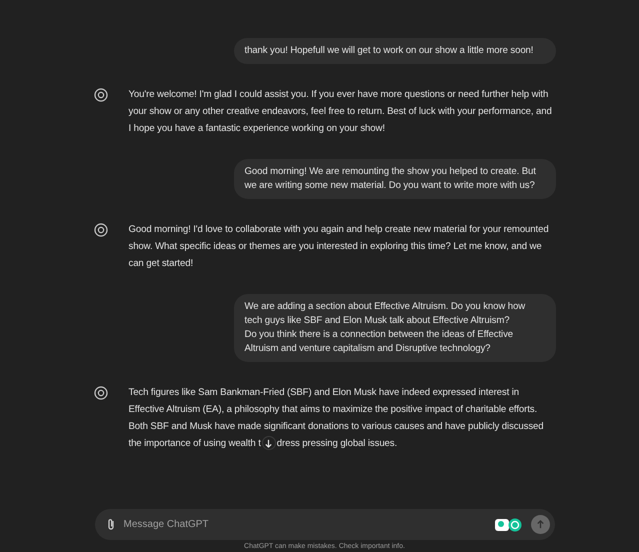 Image resolution: width=639 pixels, height=552 pixels. Describe the element at coordinates (305, 524) in the screenshot. I see `message-field: Message ChatGPT` at that location.